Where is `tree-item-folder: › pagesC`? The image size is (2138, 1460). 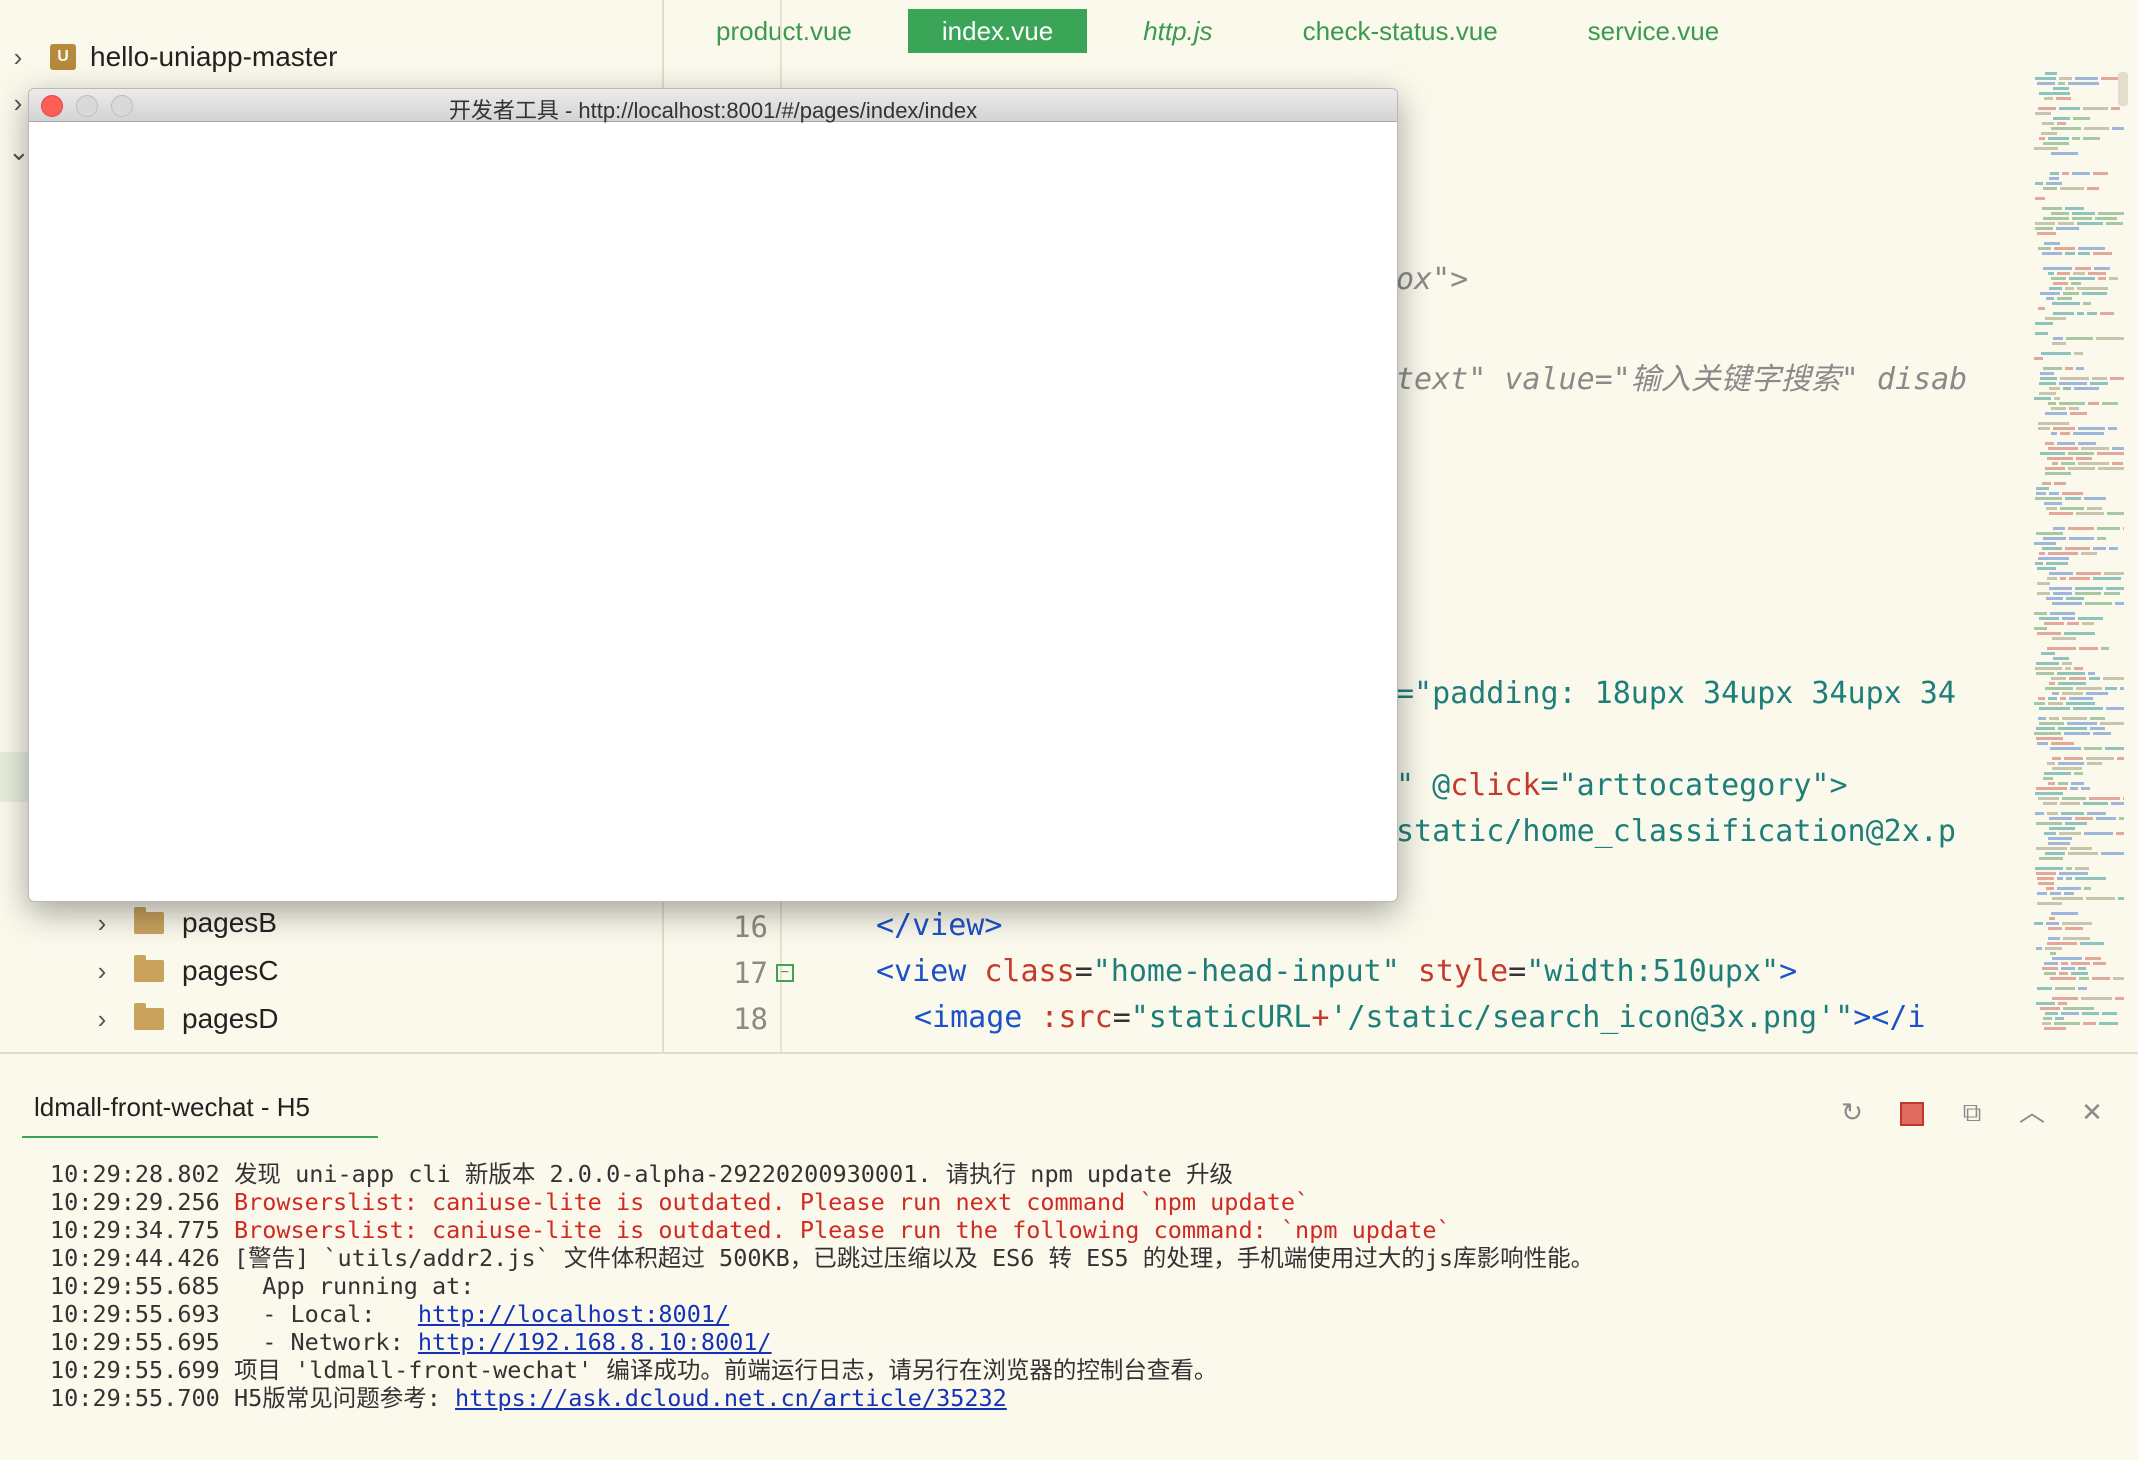
tree-item-folder: › pagesC is located at coordinates (185, 971).